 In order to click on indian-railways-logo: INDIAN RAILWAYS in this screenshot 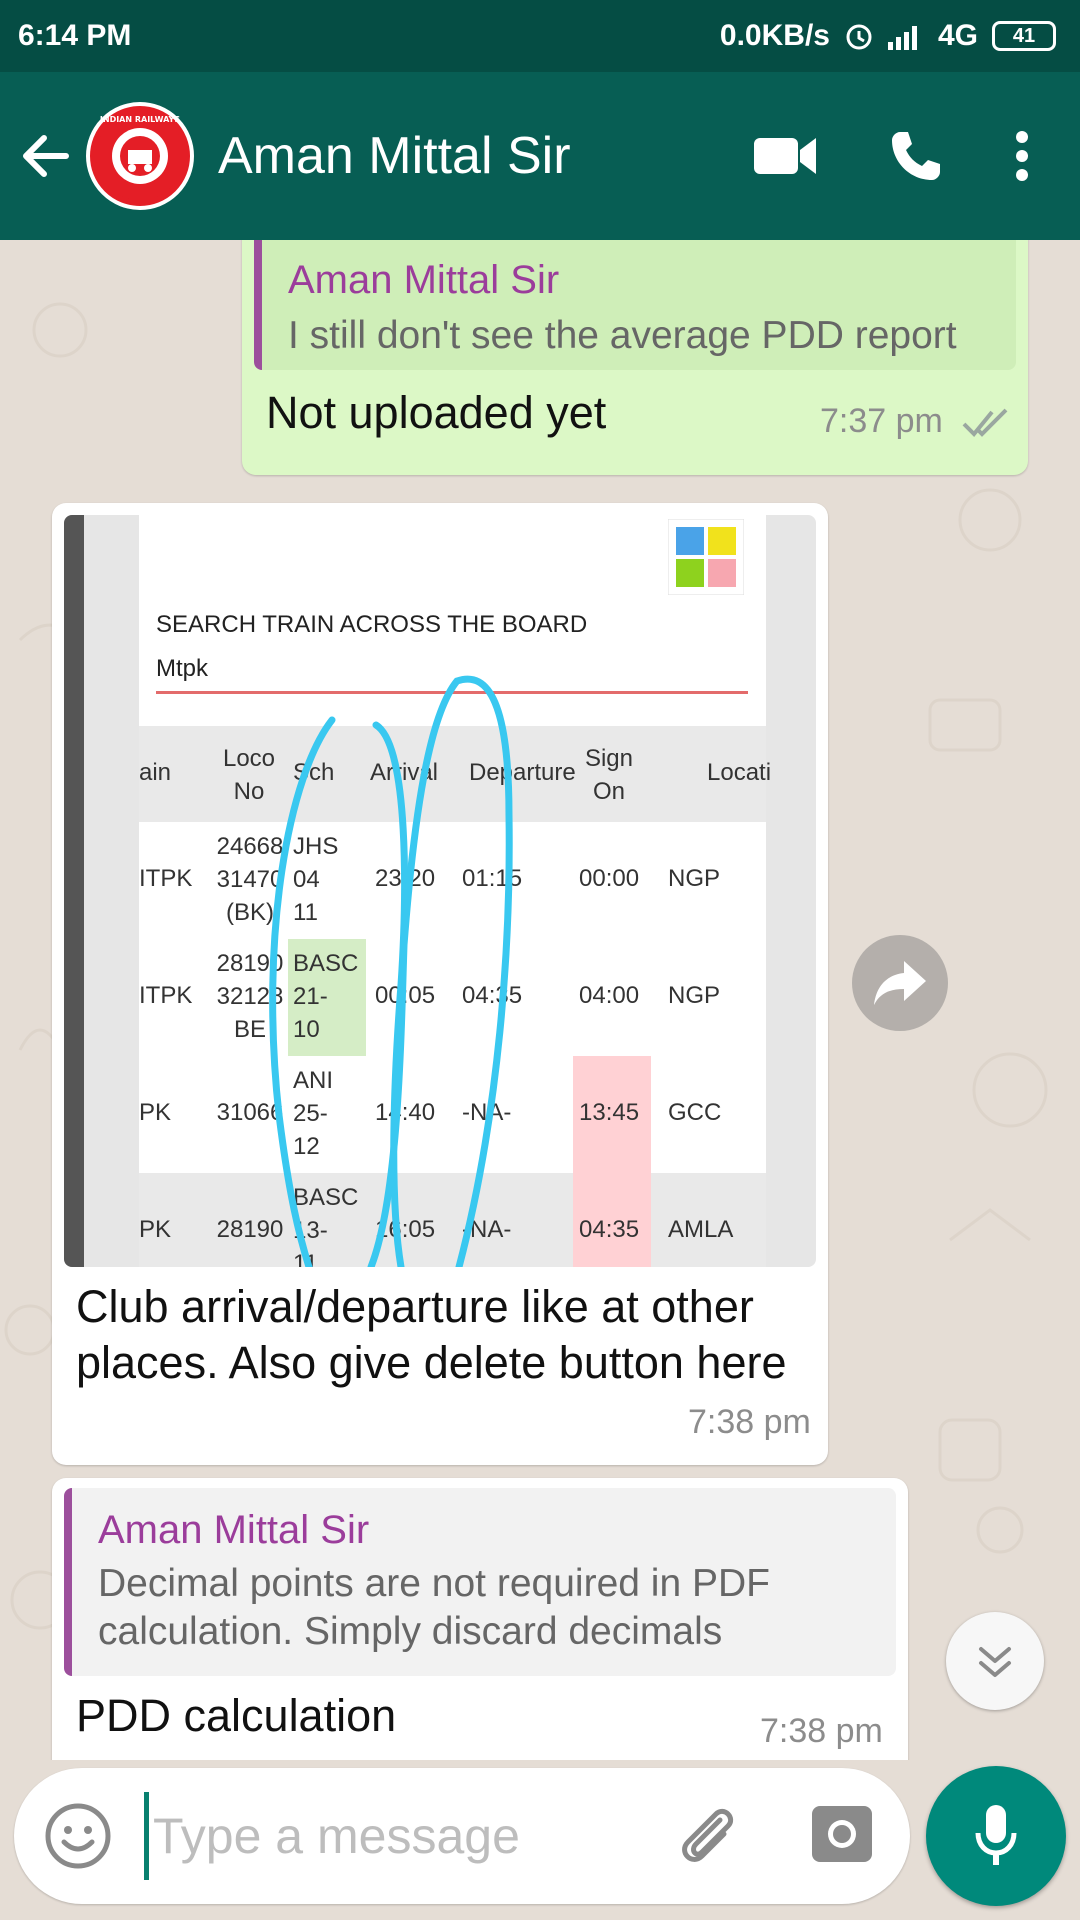, I will do `click(140, 156)`.